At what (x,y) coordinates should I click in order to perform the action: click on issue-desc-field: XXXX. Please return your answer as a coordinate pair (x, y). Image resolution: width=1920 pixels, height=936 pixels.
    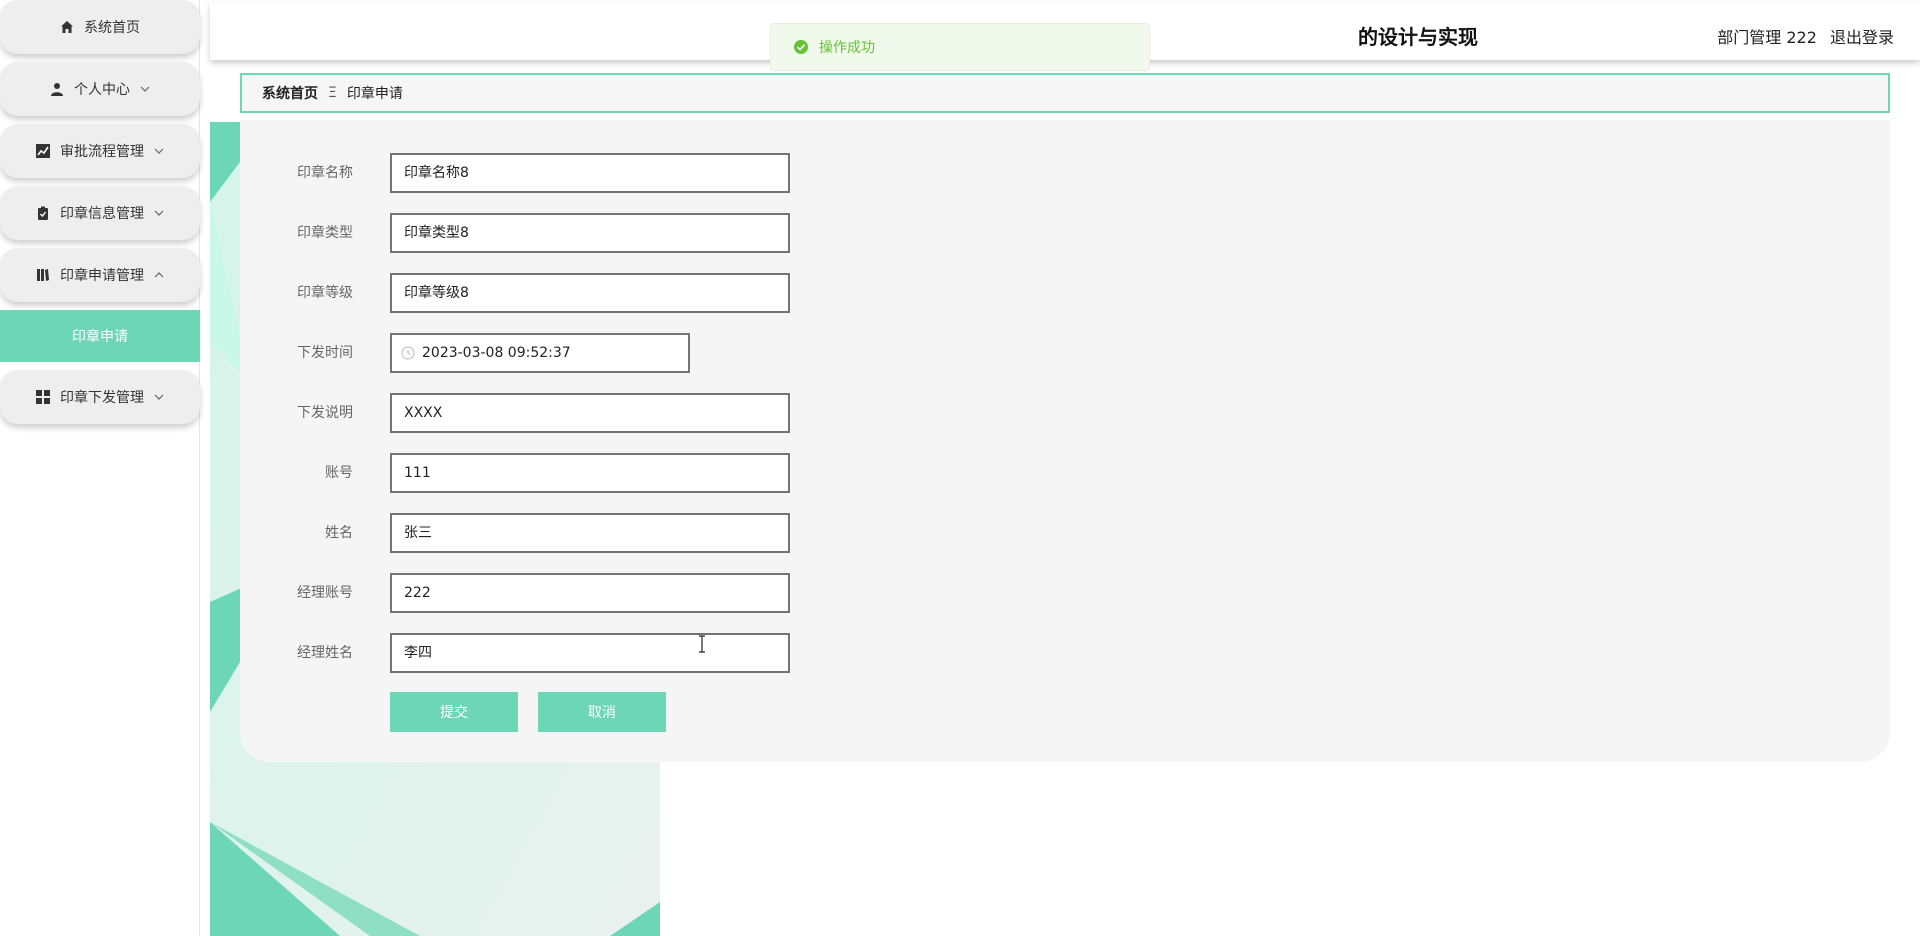
    Looking at the image, I should click on (590, 413).